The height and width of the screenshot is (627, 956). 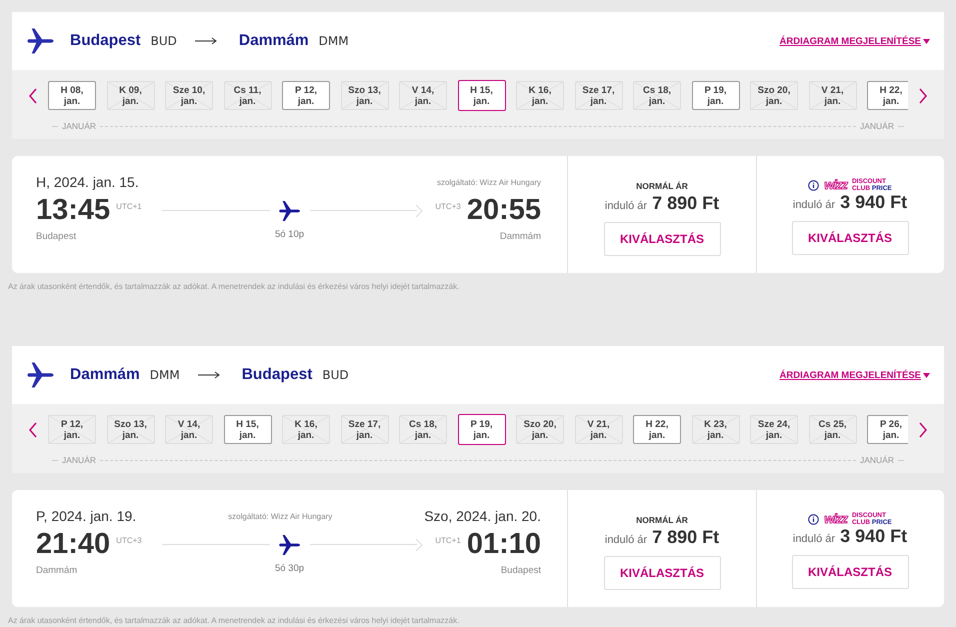 What do you see at coordinates (72, 95) in the screenshot?
I see `date-option: H 08, jan.` at bounding box center [72, 95].